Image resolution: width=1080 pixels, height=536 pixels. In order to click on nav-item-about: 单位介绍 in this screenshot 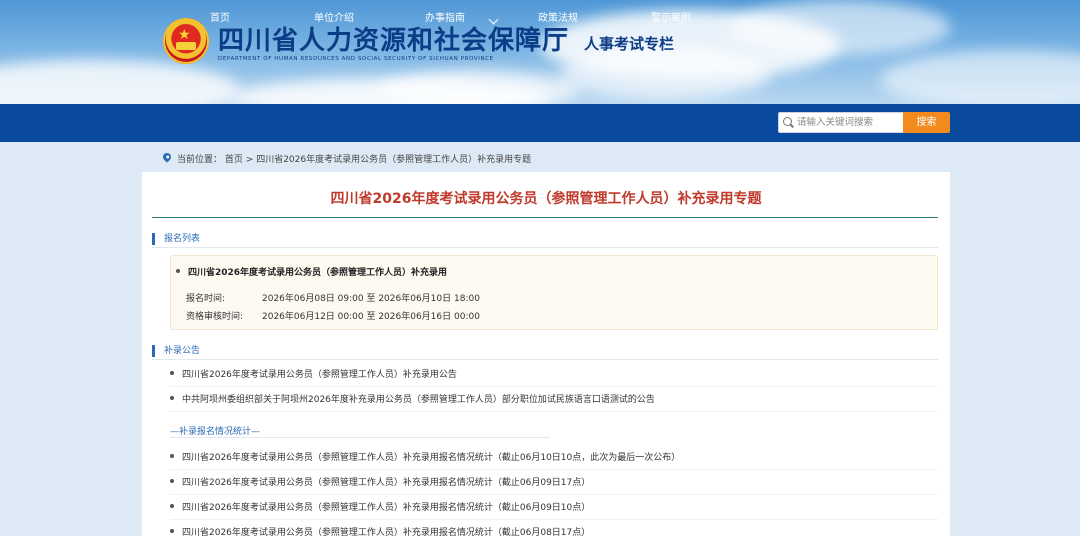, I will do `click(334, 19)`.